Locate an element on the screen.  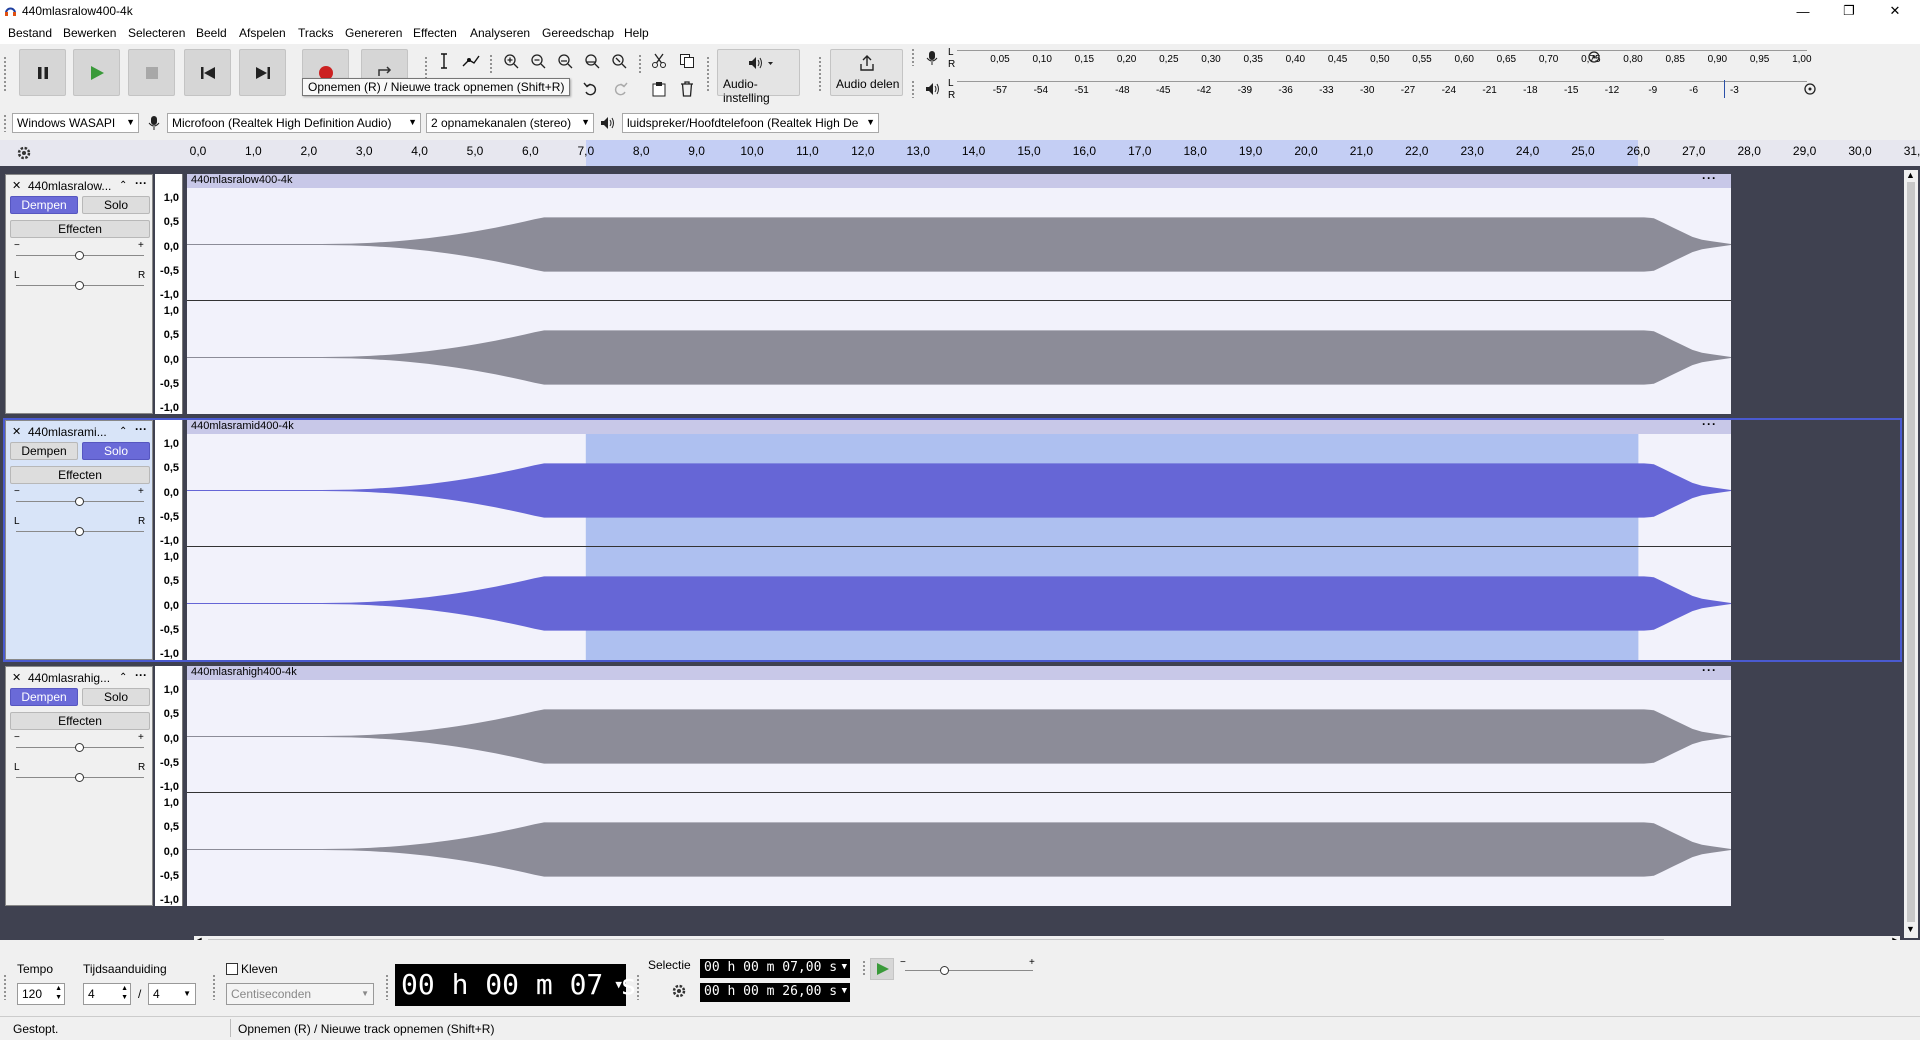
pause-button is located at coordinates (42, 72).